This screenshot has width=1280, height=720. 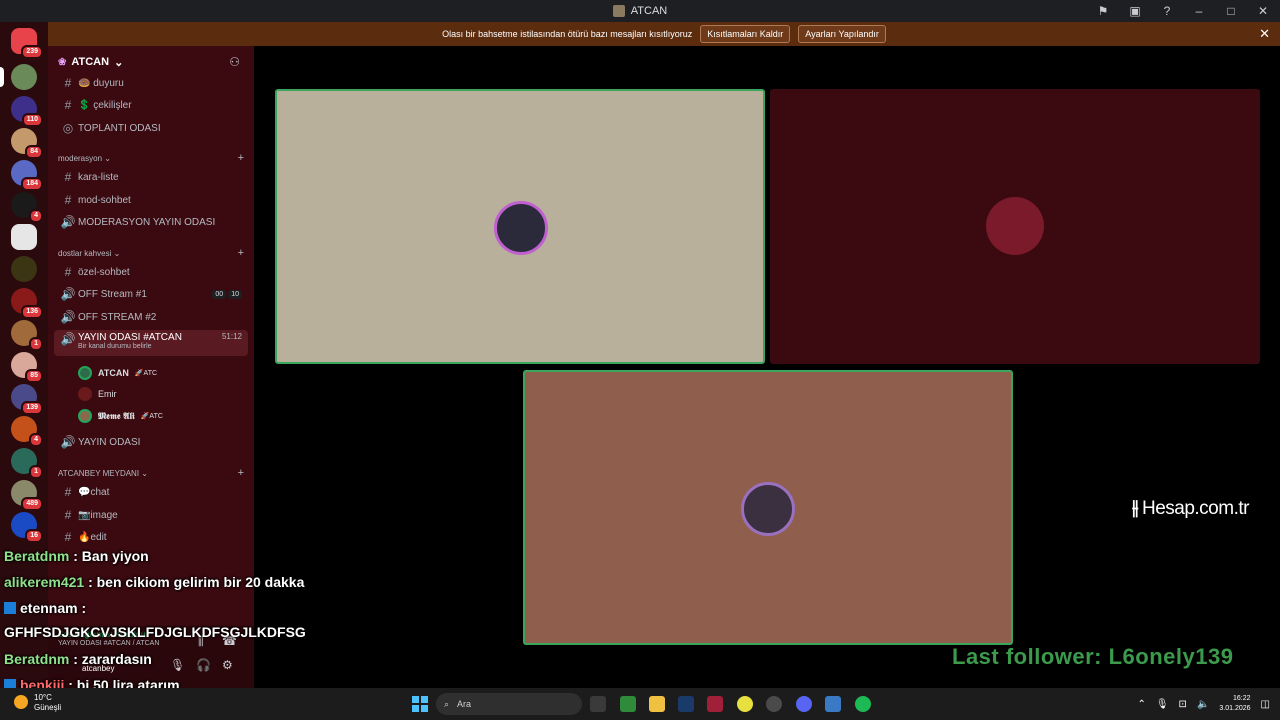 I want to click on folder-icon, so click(x=657, y=704).